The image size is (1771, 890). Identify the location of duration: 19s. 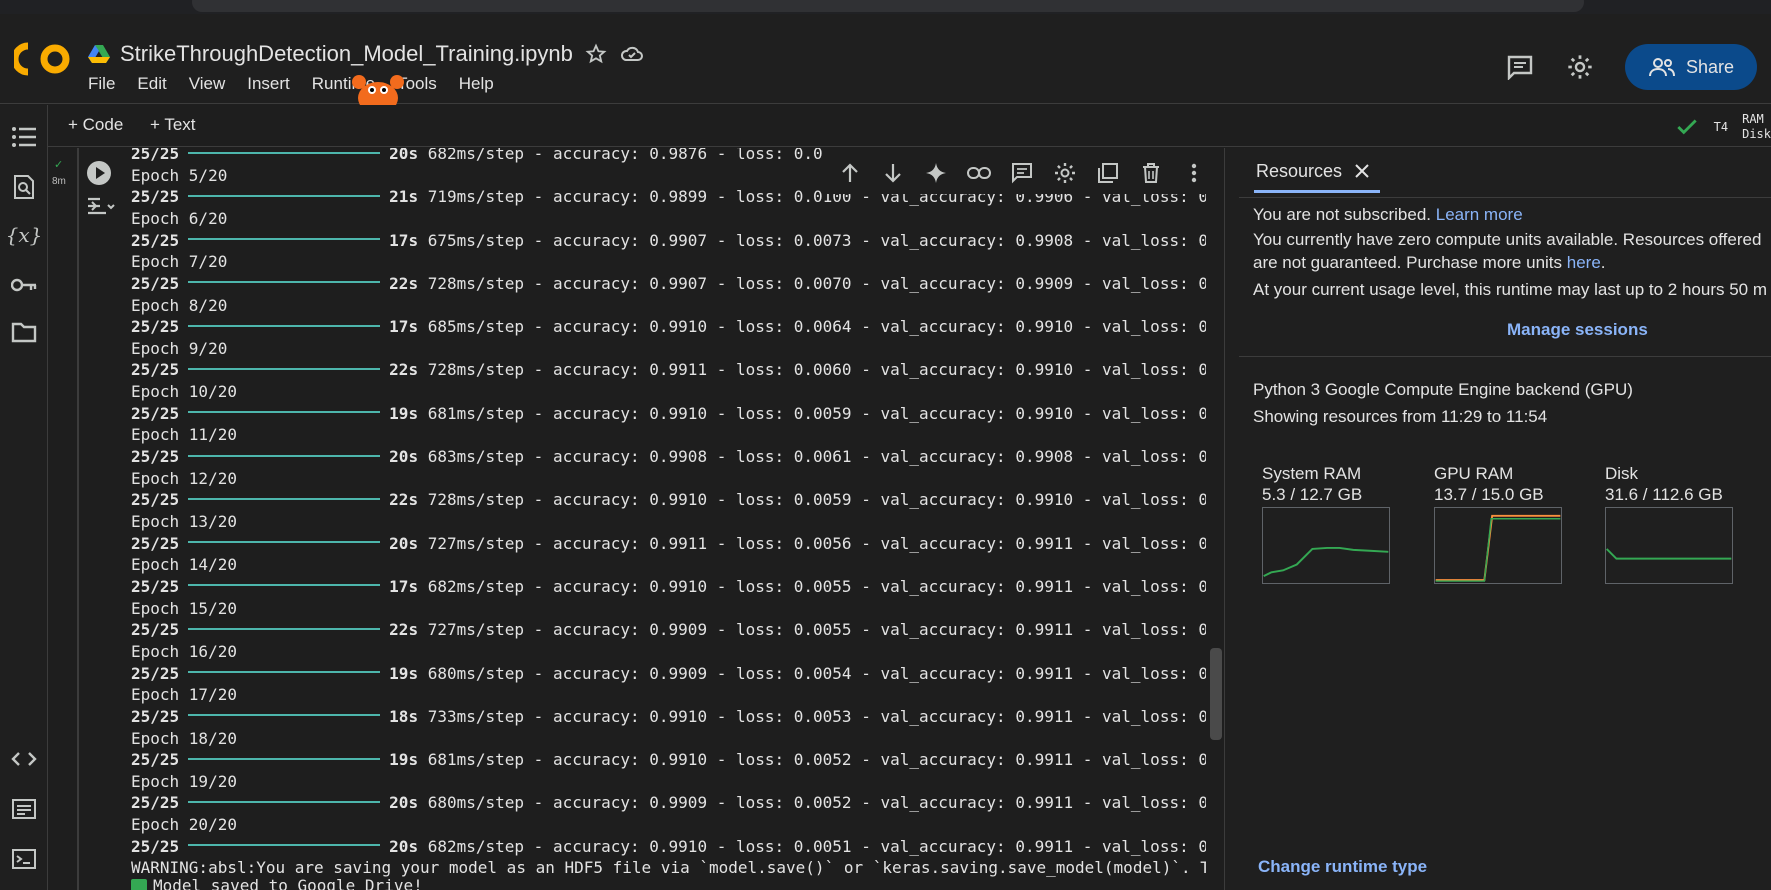
(404, 673).